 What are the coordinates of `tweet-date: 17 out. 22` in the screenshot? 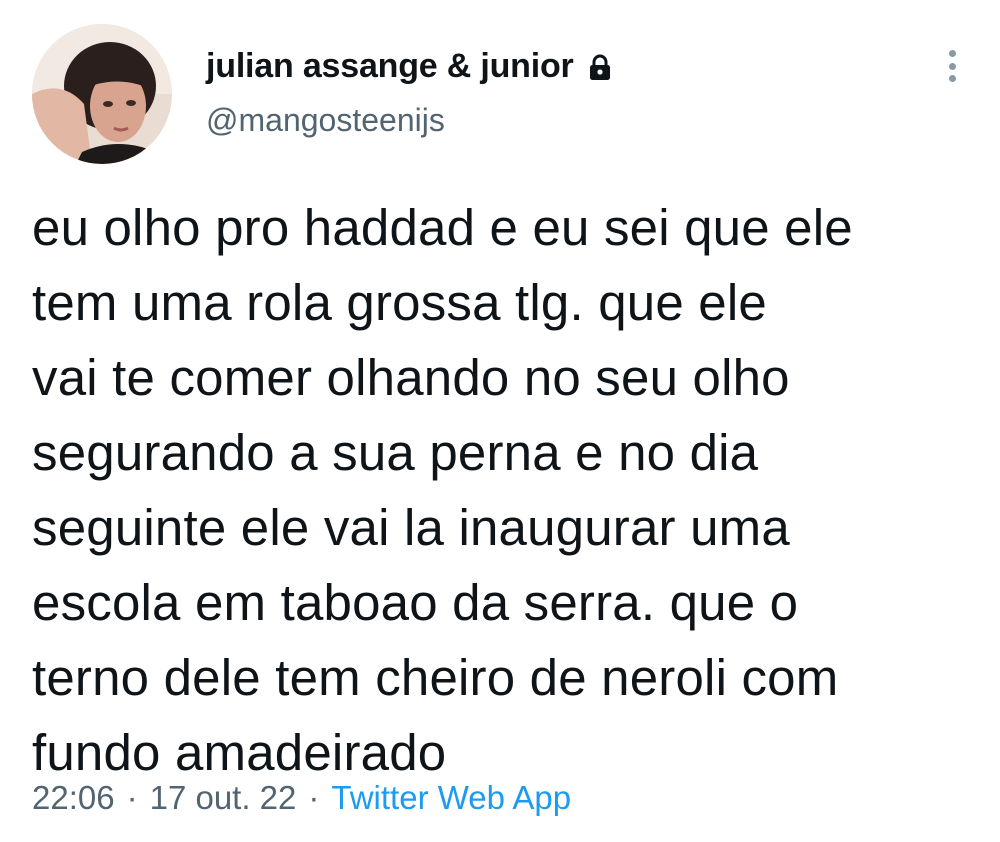 It's located at (223, 798).